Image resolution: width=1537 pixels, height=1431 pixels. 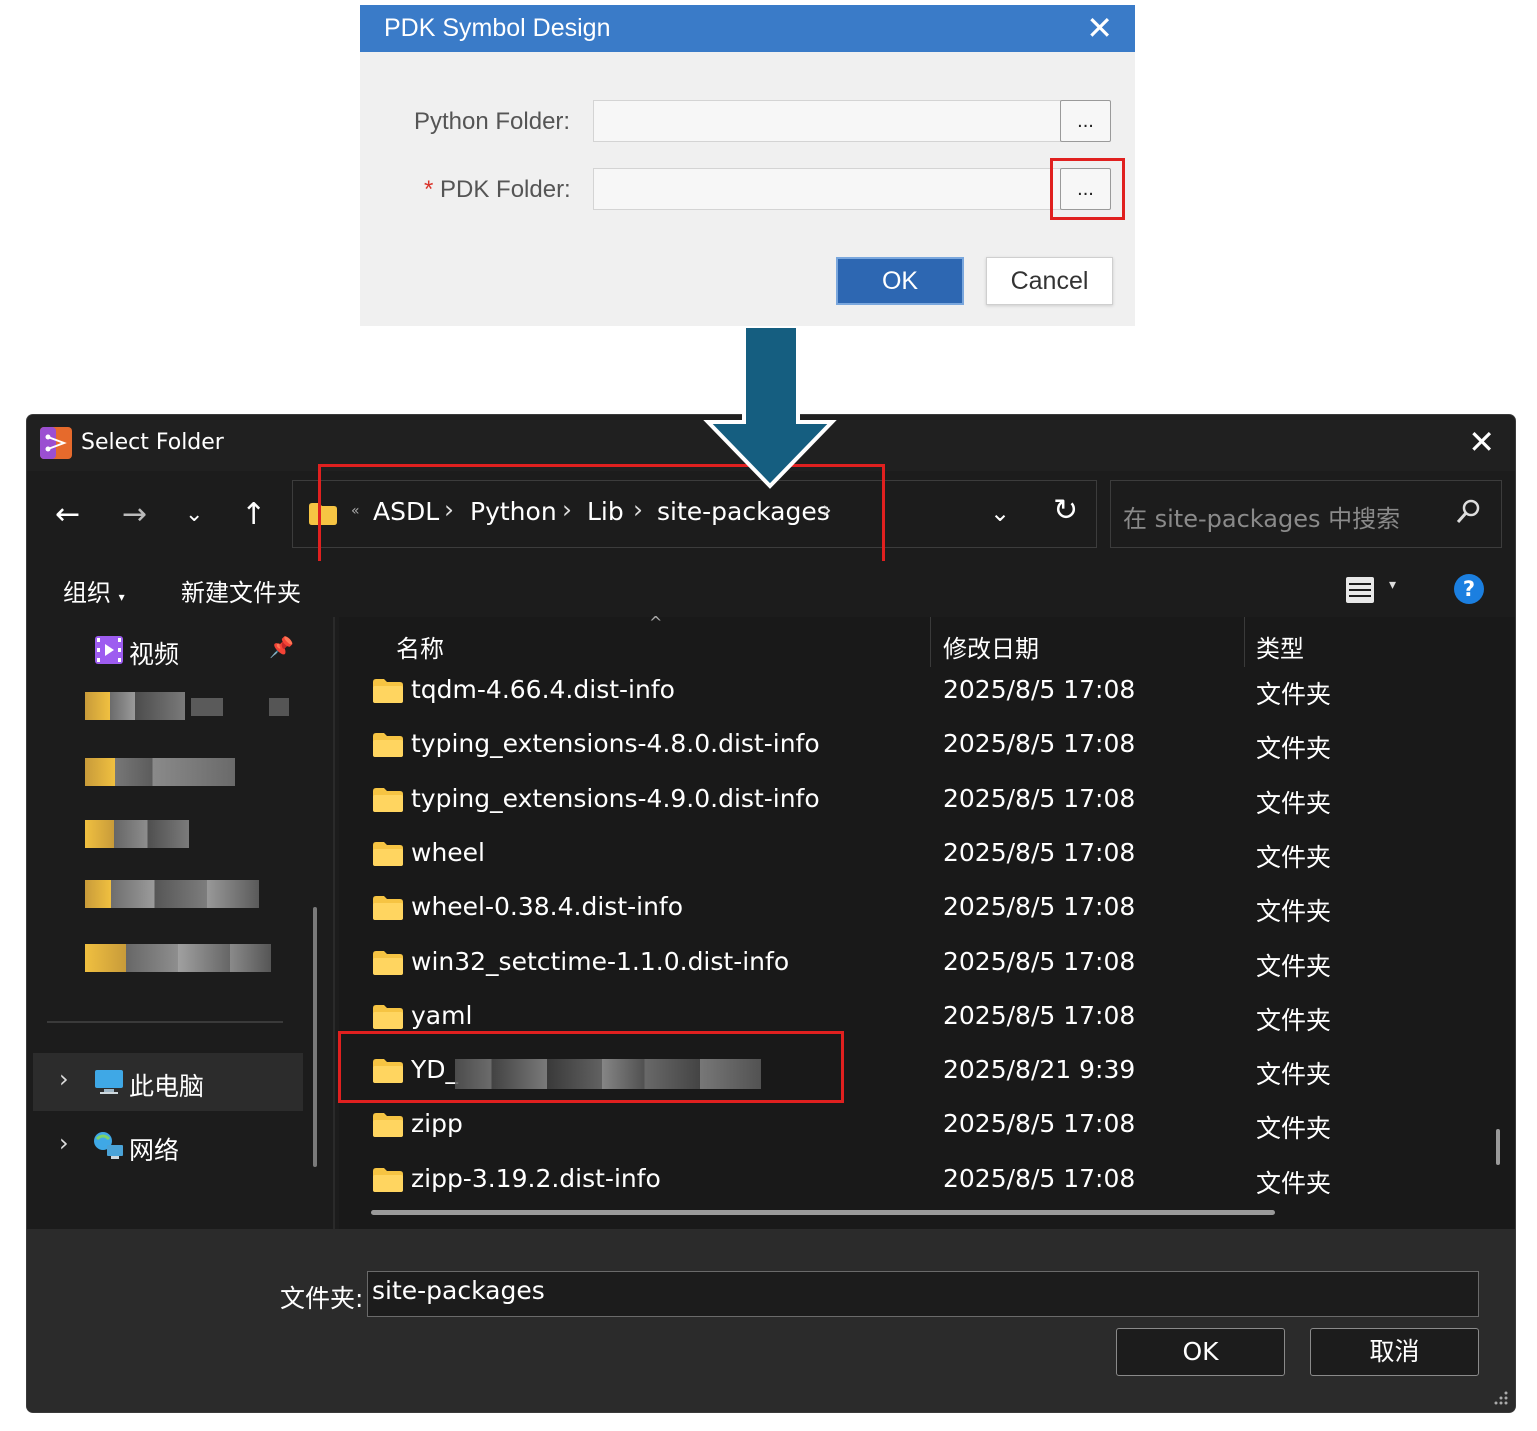 What do you see at coordinates (914, 1072) in the screenshot?
I see `file-row: YD_ 2025/8/21 9:39 文件夹` at bounding box center [914, 1072].